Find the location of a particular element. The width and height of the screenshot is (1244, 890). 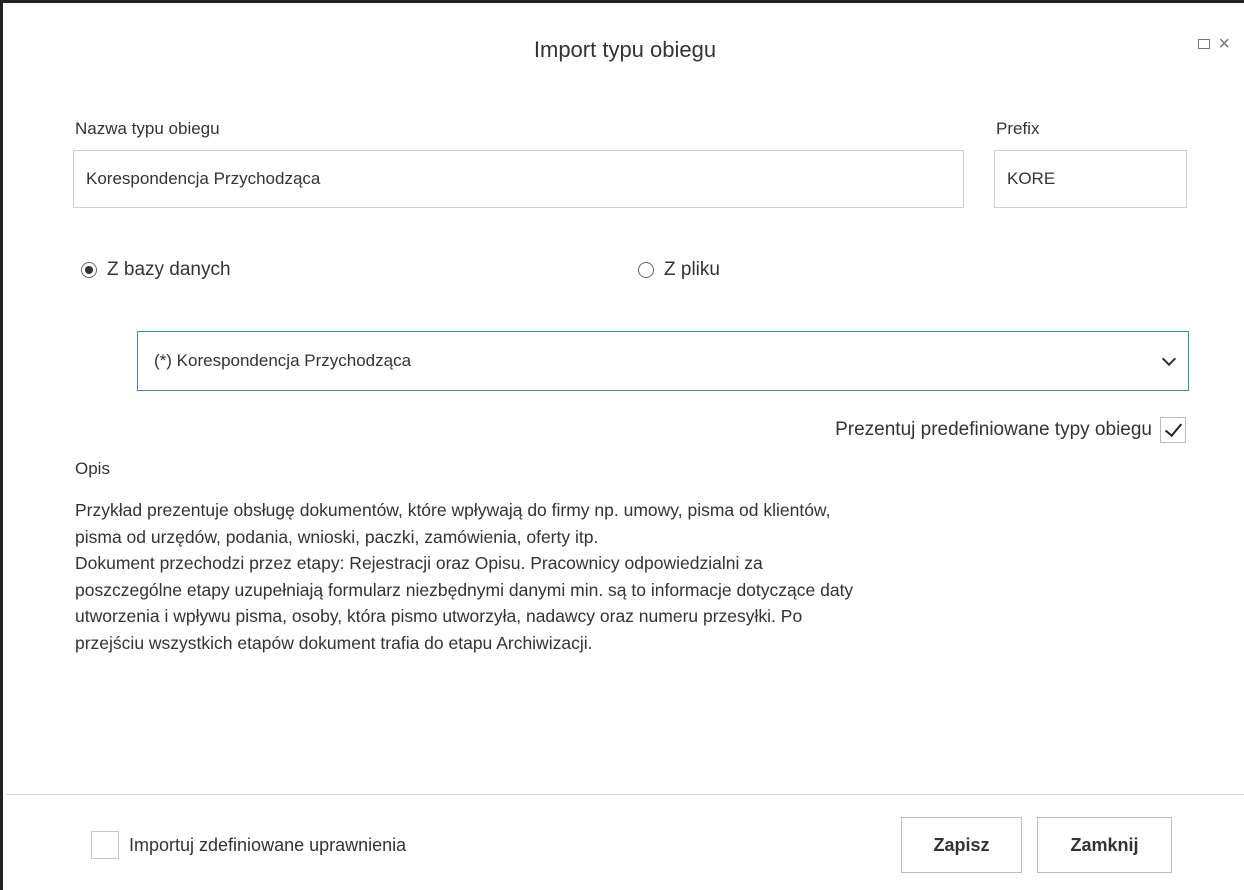

template-select: (*) Korespondencja Przychodząca is located at coordinates (663, 361).